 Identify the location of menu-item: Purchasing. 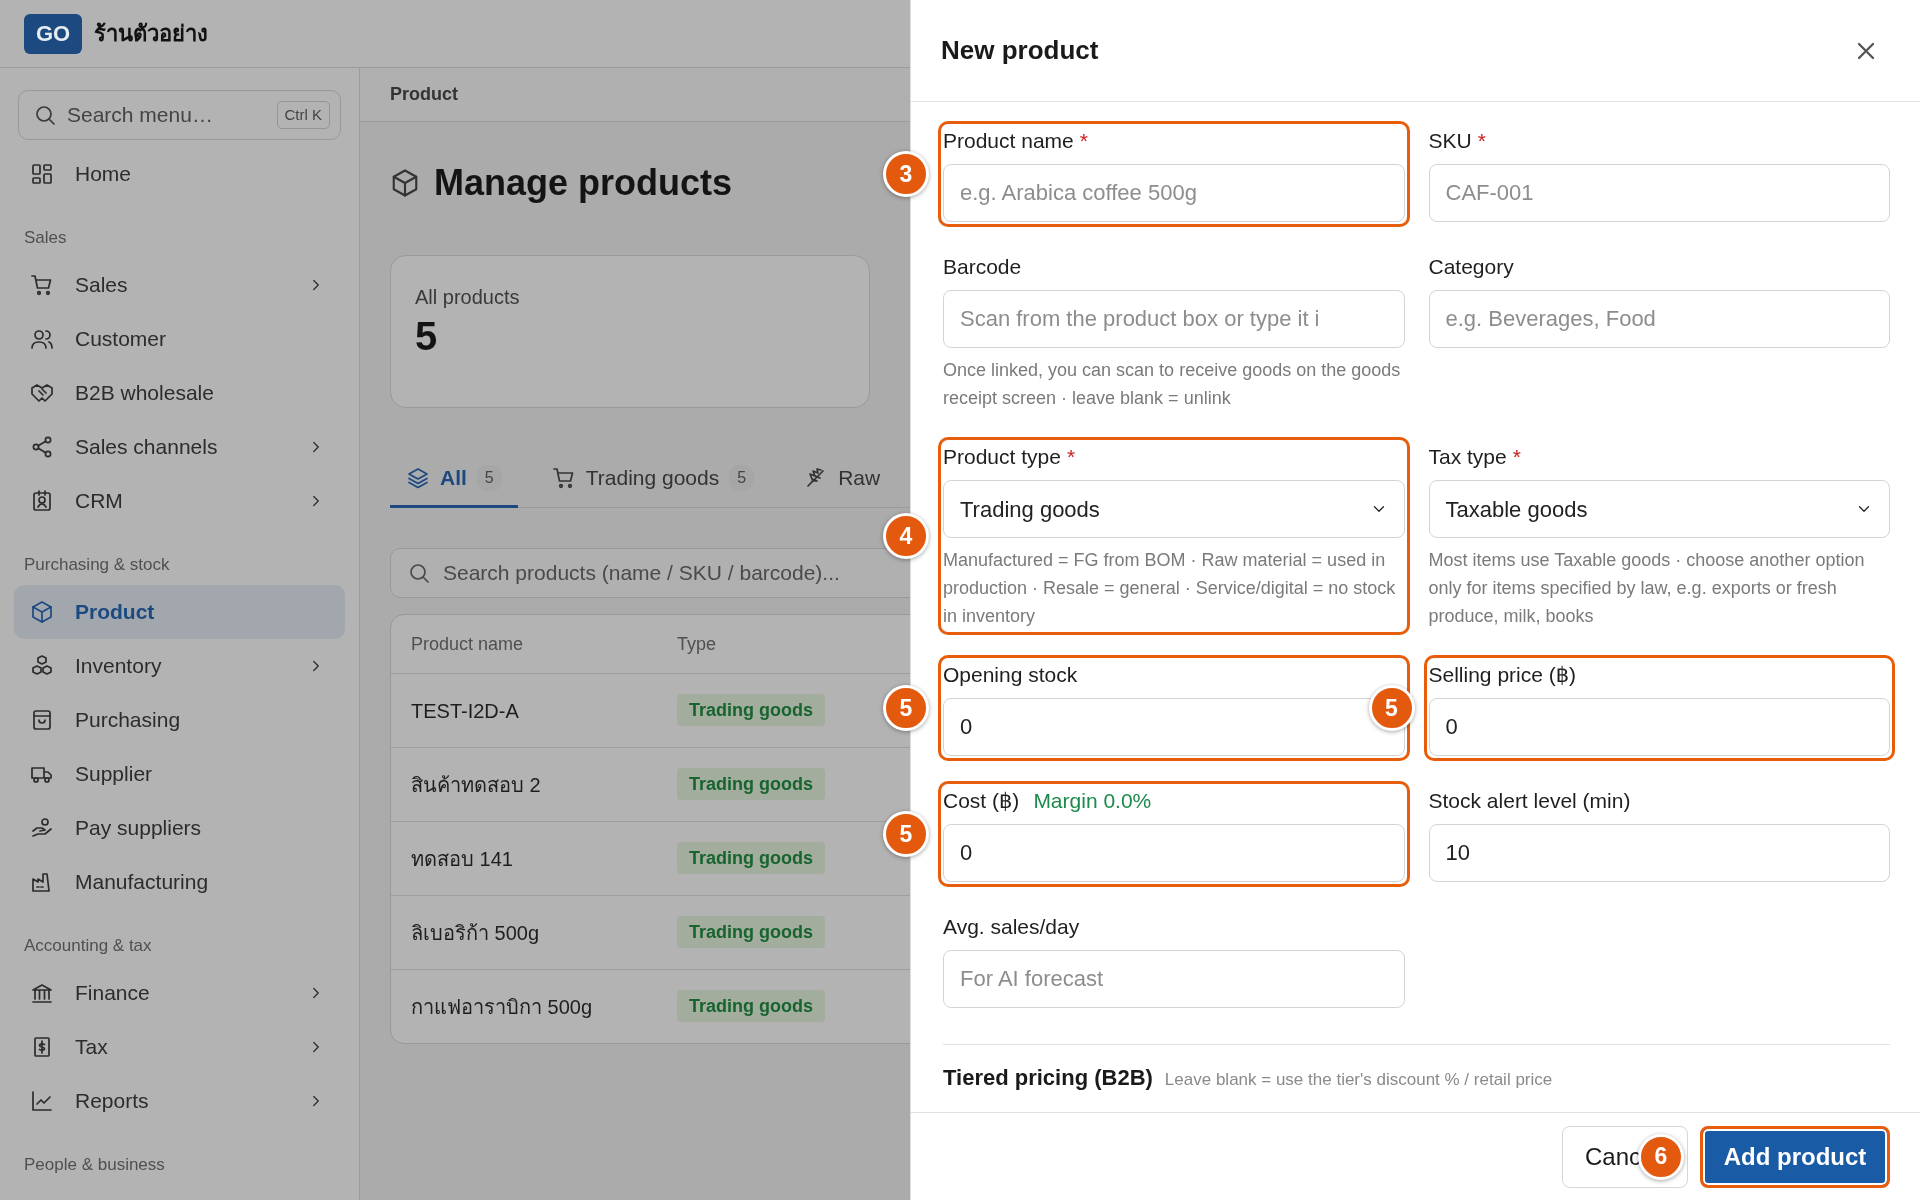
(179, 720).